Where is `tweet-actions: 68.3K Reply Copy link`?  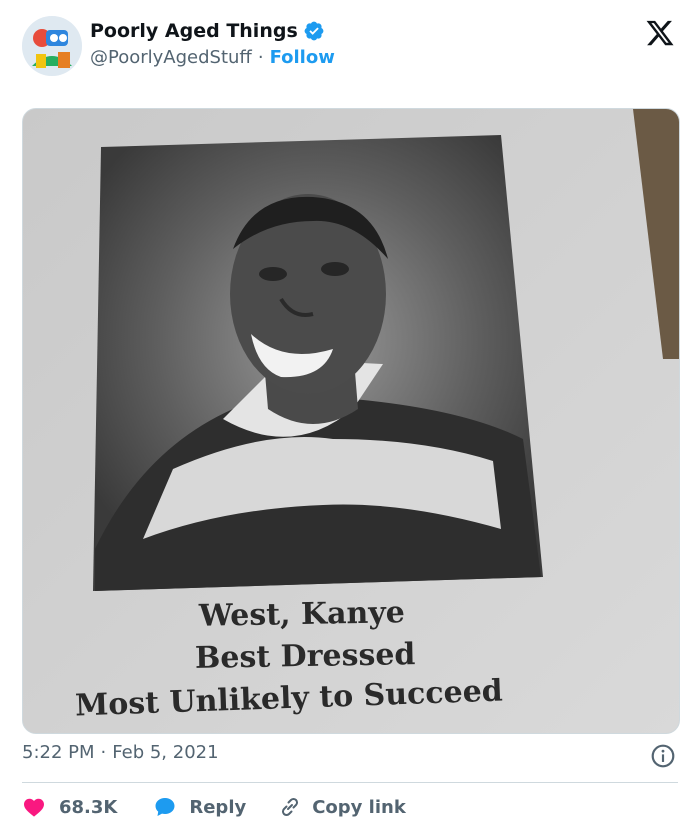 tweet-actions: 68.3K Reply Copy link is located at coordinates (214, 807).